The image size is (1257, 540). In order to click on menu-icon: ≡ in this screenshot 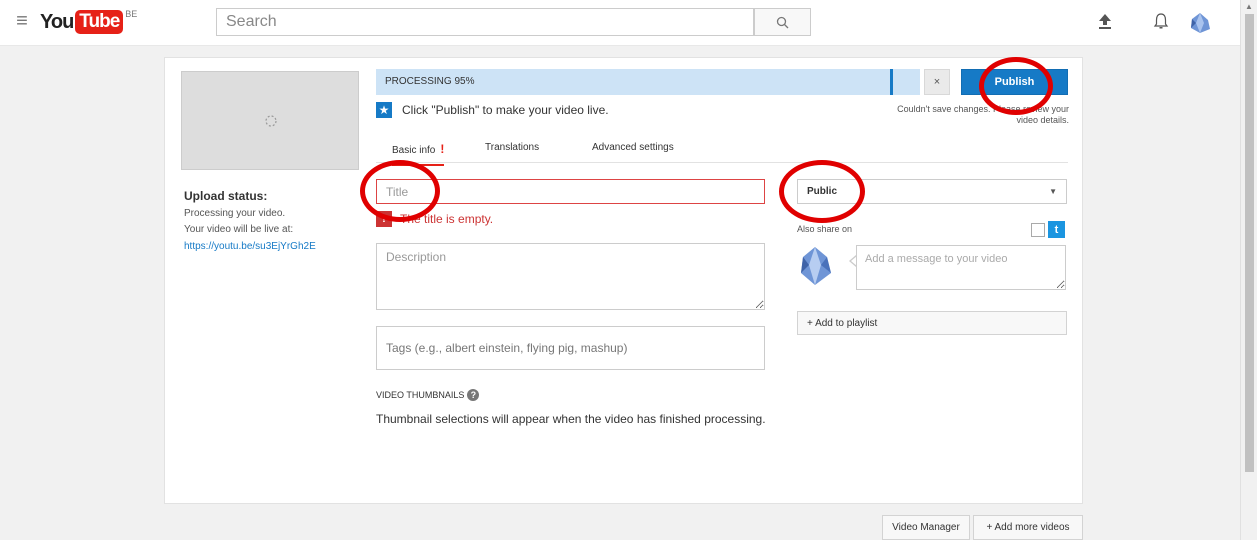, I will do `click(22, 21)`.